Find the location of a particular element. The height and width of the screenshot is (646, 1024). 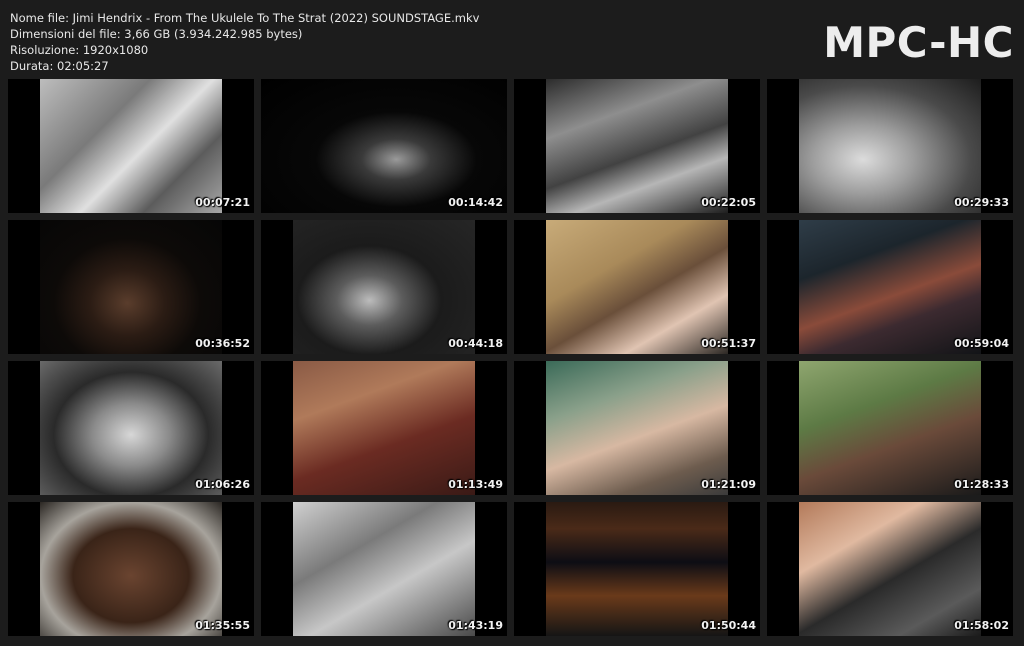

thumbnail: 00:22:05 is located at coordinates (637, 146).